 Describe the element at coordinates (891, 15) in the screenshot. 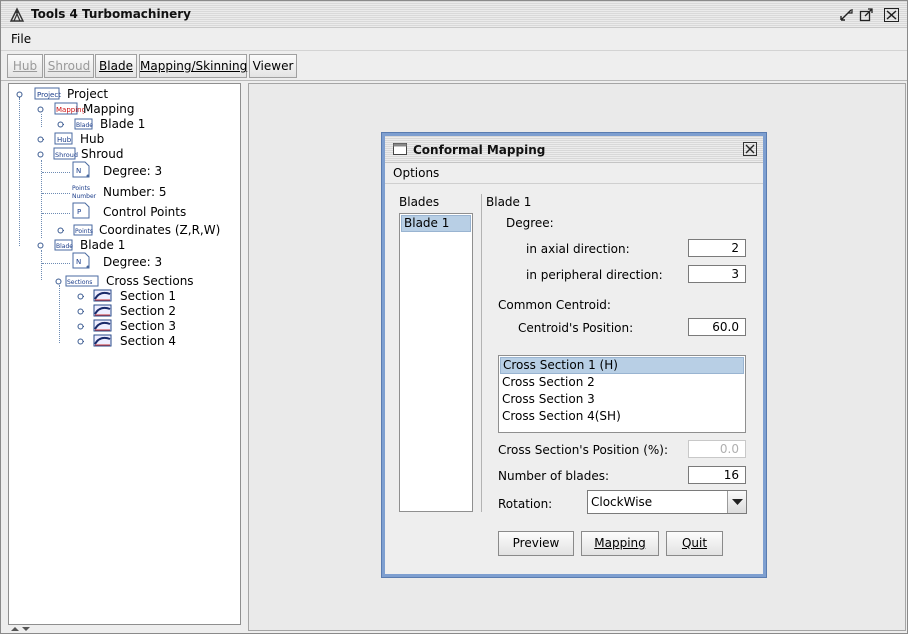

I see `close-icon` at that location.